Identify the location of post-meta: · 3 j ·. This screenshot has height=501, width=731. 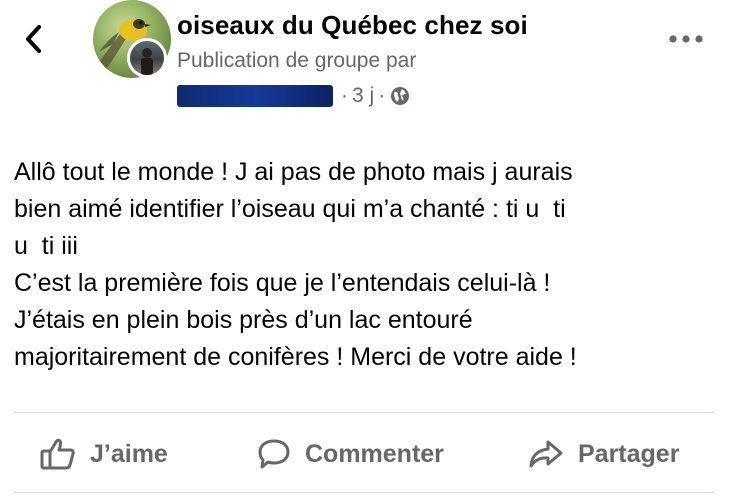
(293, 96).